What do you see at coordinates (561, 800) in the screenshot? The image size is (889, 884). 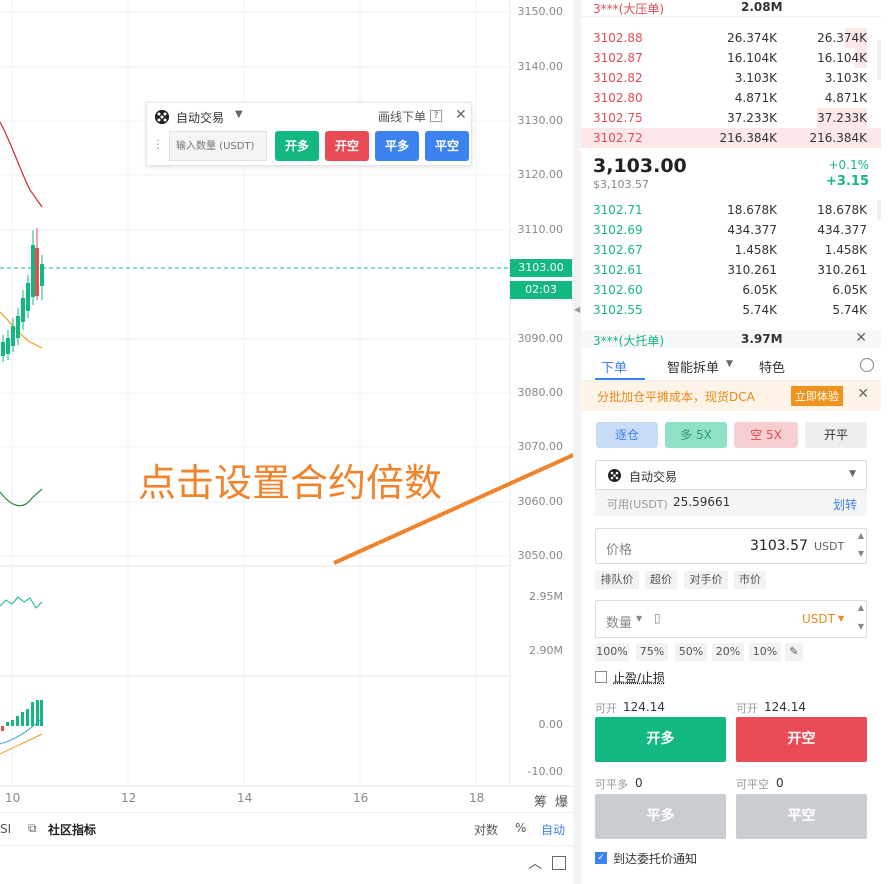 I see `liquidation-button: 爆` at bounding box center [561, 800].